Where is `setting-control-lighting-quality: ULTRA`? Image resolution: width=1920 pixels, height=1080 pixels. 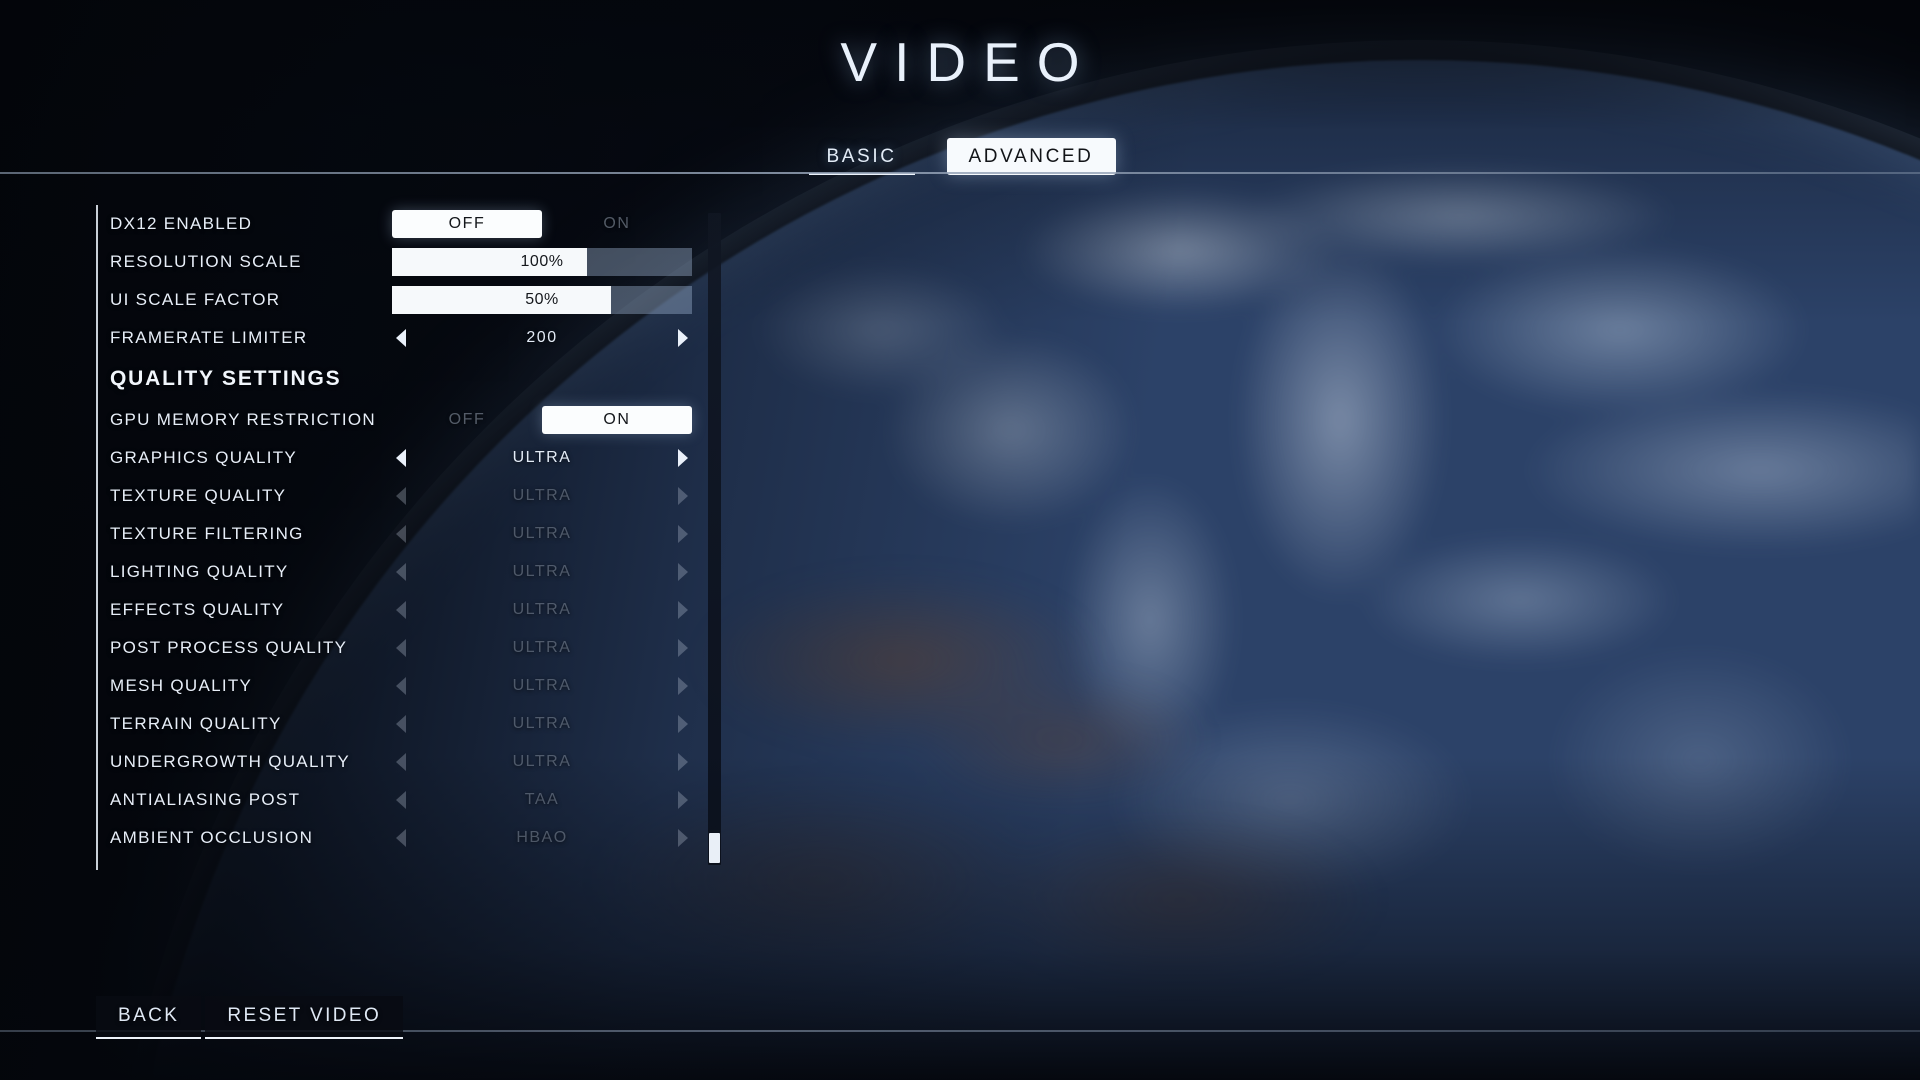
setting-control-lighting-quality: ULTRA is located at coordinates (542, 572).